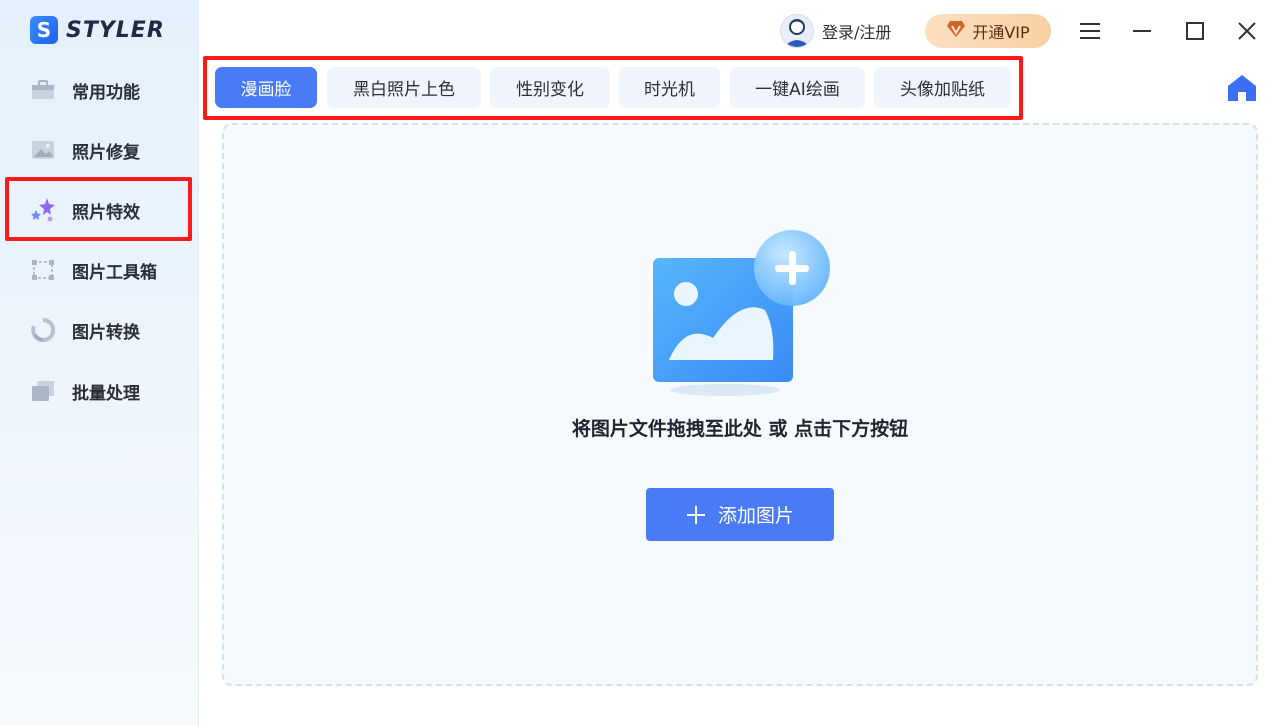 The image size is (1280, 725). What do you see at coordinates (43, 270) in the screenshot?
I see `crop-frame-icon` at bounding box center [43, 270].